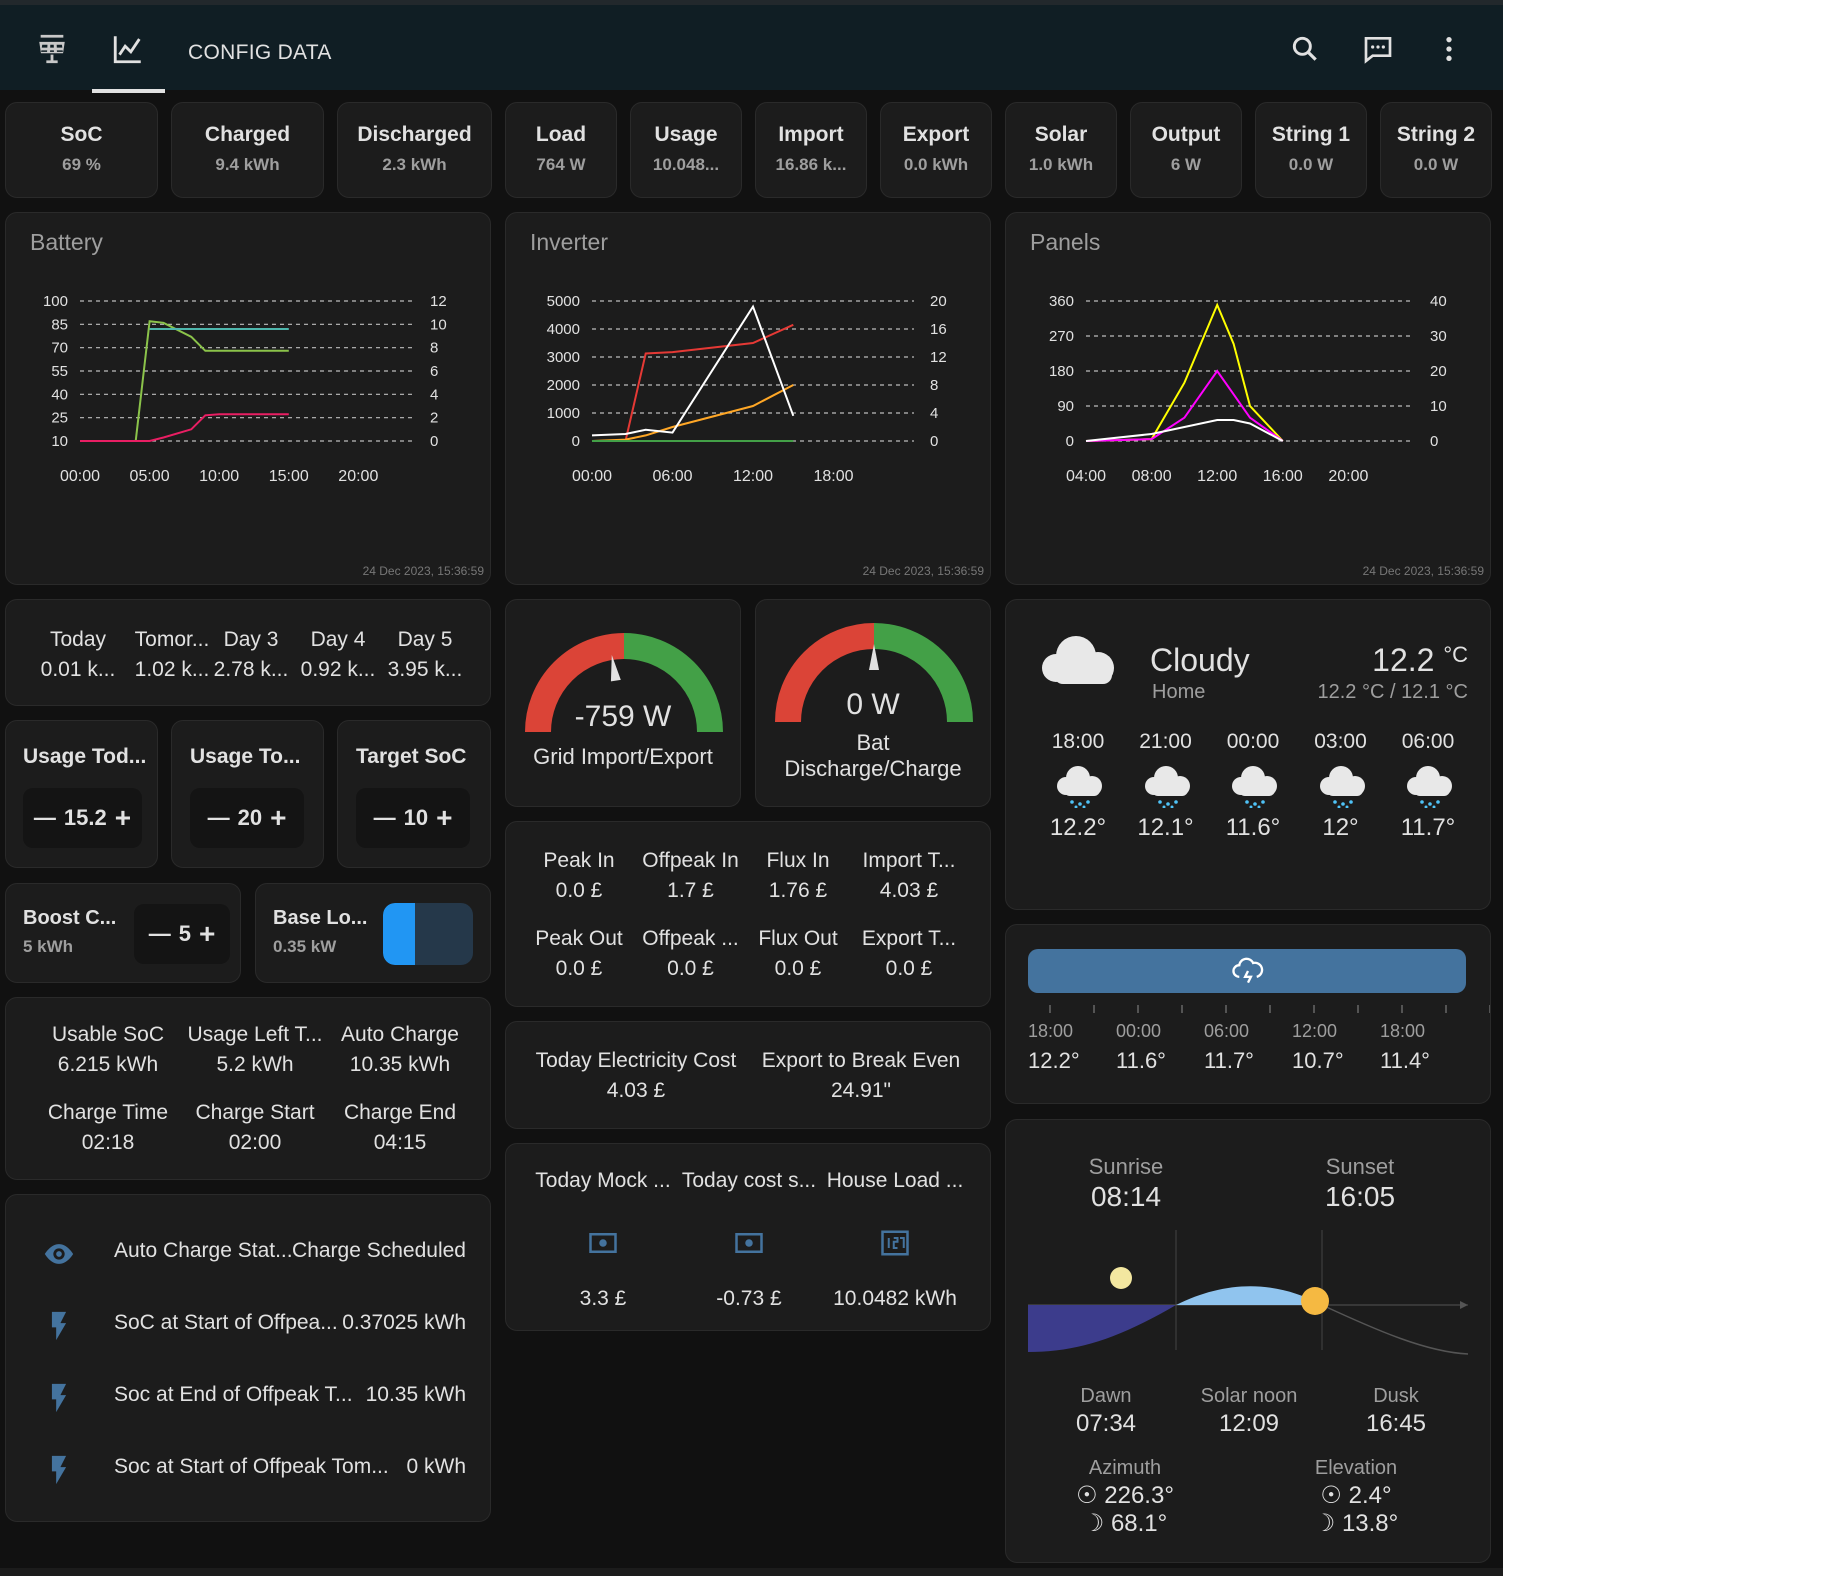  I want to click on entity-value: 0.37025 kWh, so click(404, 1322).